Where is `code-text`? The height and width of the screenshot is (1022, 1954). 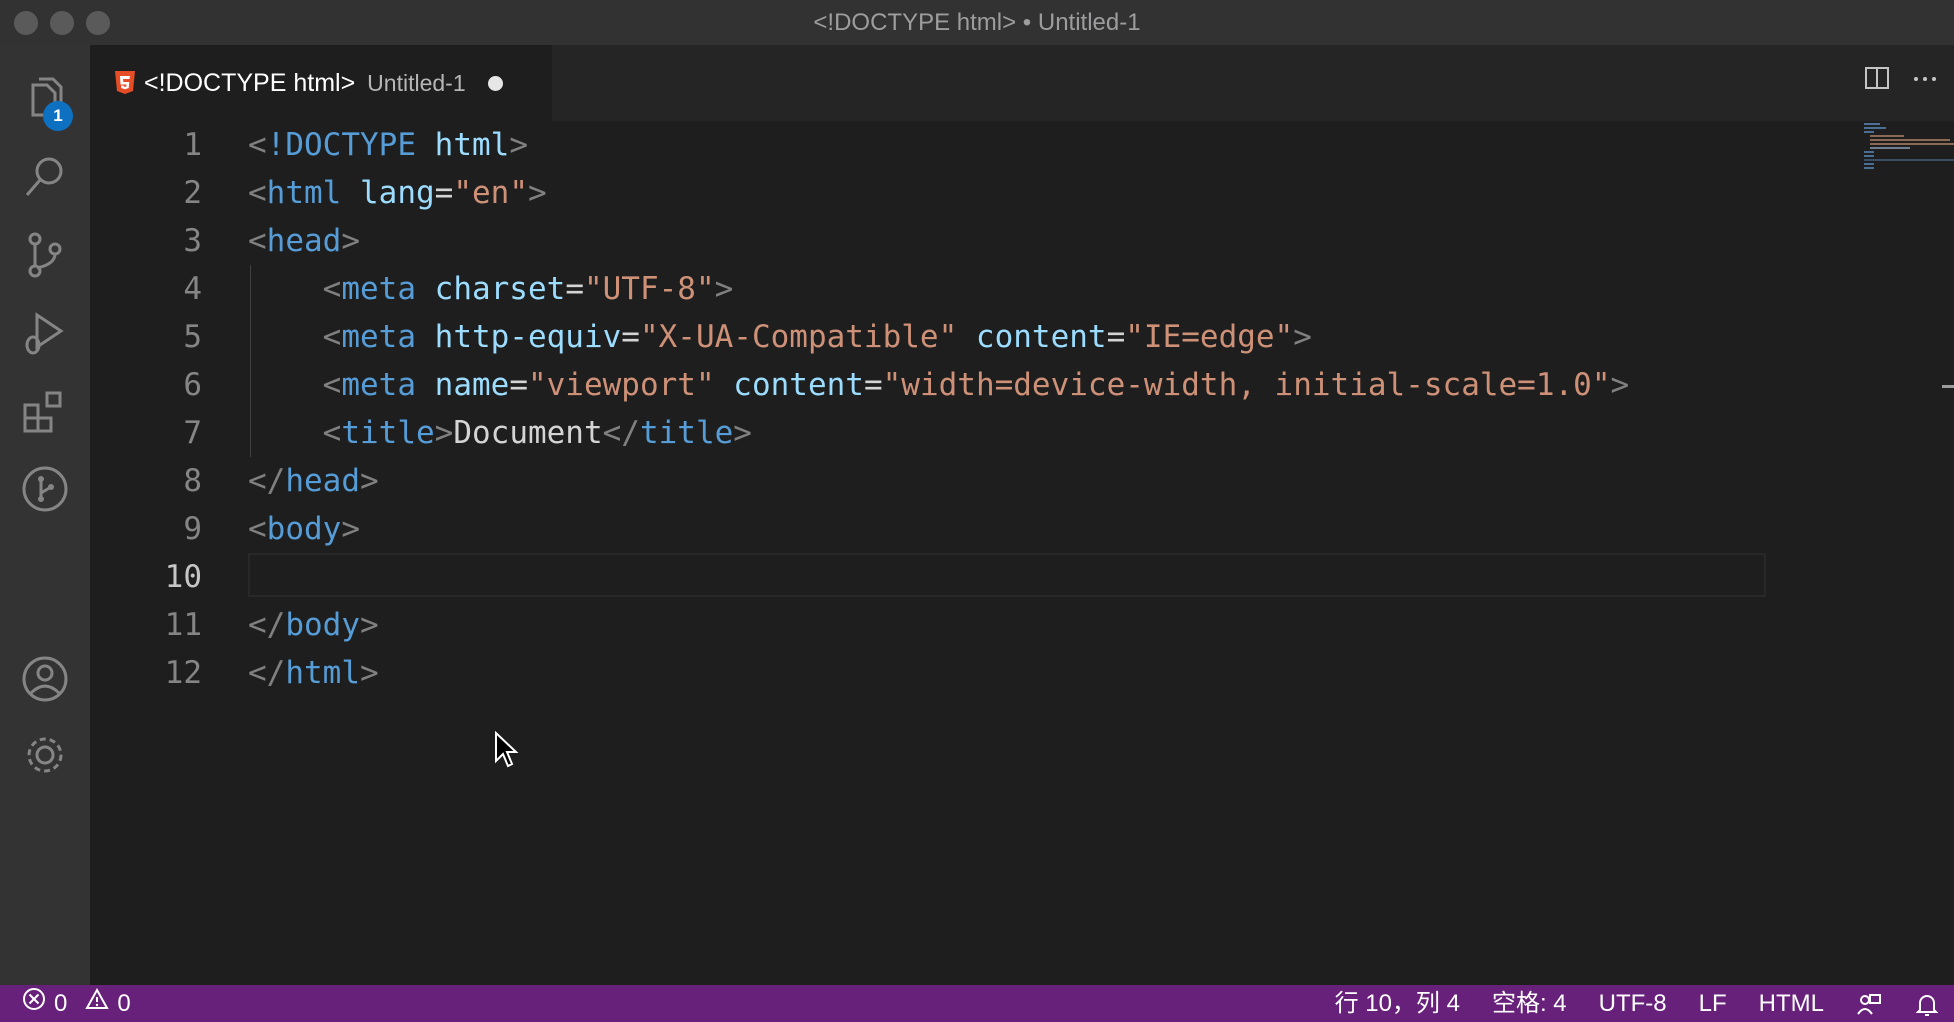
code-text is located at coordinates (285, 577).